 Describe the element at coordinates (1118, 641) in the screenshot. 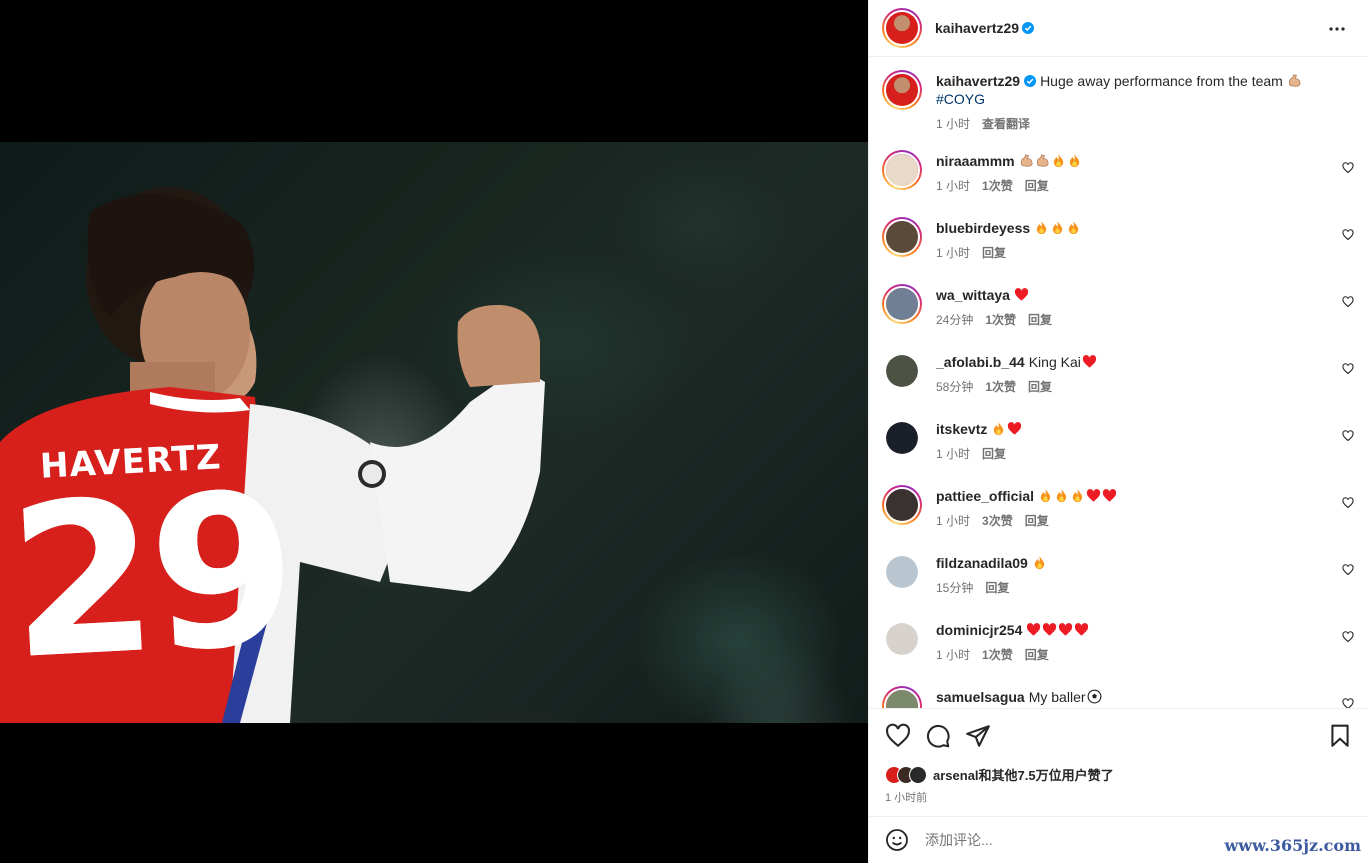

I see `comment-row: dominicjr254 1 小时 1次赞 回复` at that location.